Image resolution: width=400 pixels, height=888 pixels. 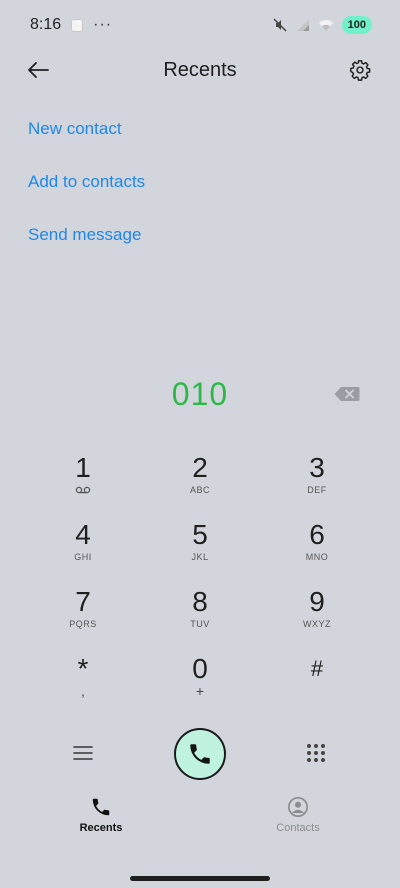 I want to click on key-letters: PQRS, so click(x=83, y=624).